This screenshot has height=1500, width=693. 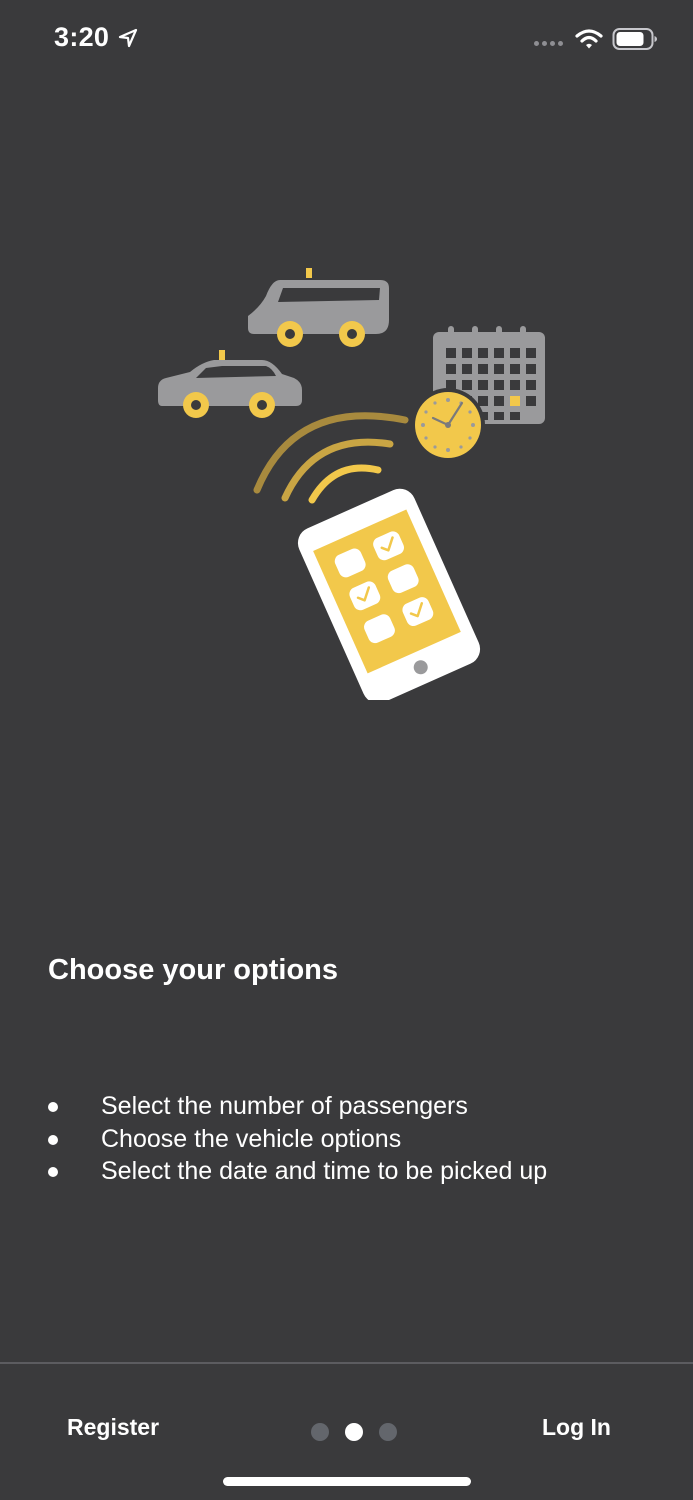 What do you see at coordinates (389, 594) in the screenshot?
I see `phone-icon` at bounding box center [389, 594].